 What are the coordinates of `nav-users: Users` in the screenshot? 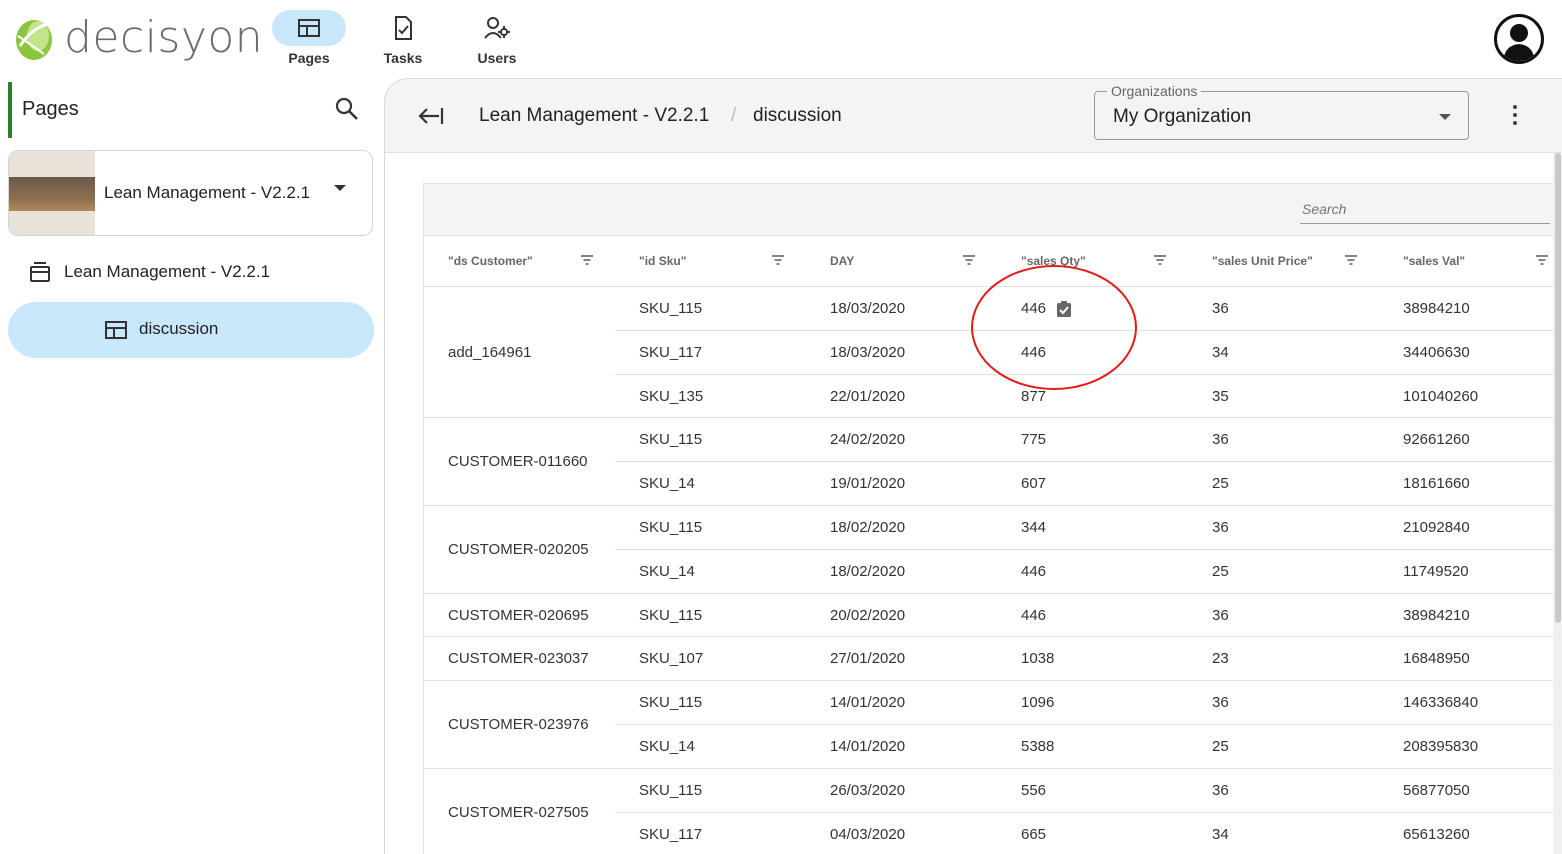 It's located at (497, 38).